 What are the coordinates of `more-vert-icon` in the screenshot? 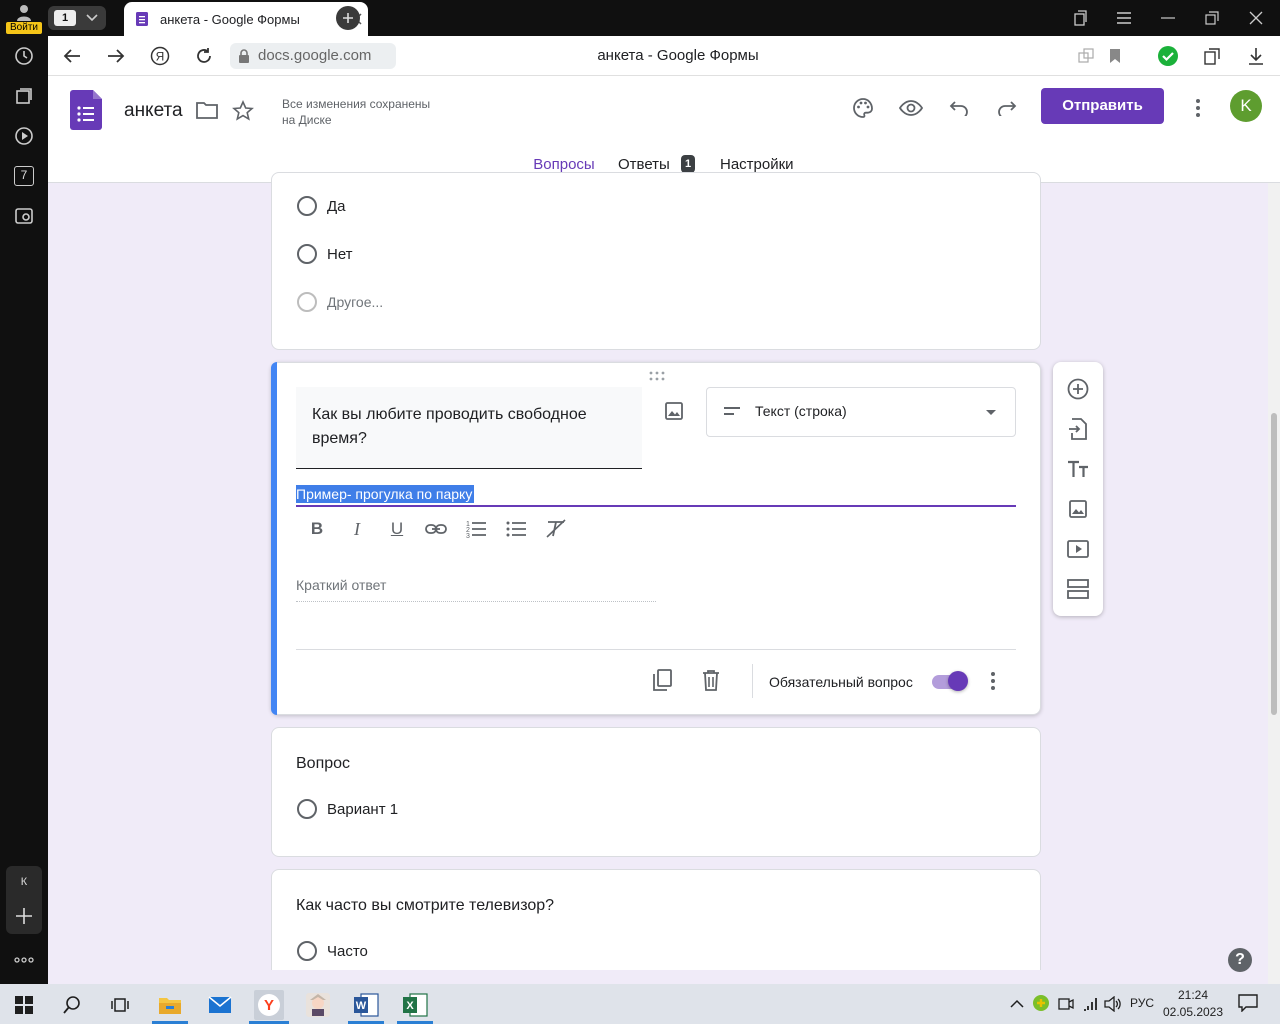 It's located at (1198, 108).